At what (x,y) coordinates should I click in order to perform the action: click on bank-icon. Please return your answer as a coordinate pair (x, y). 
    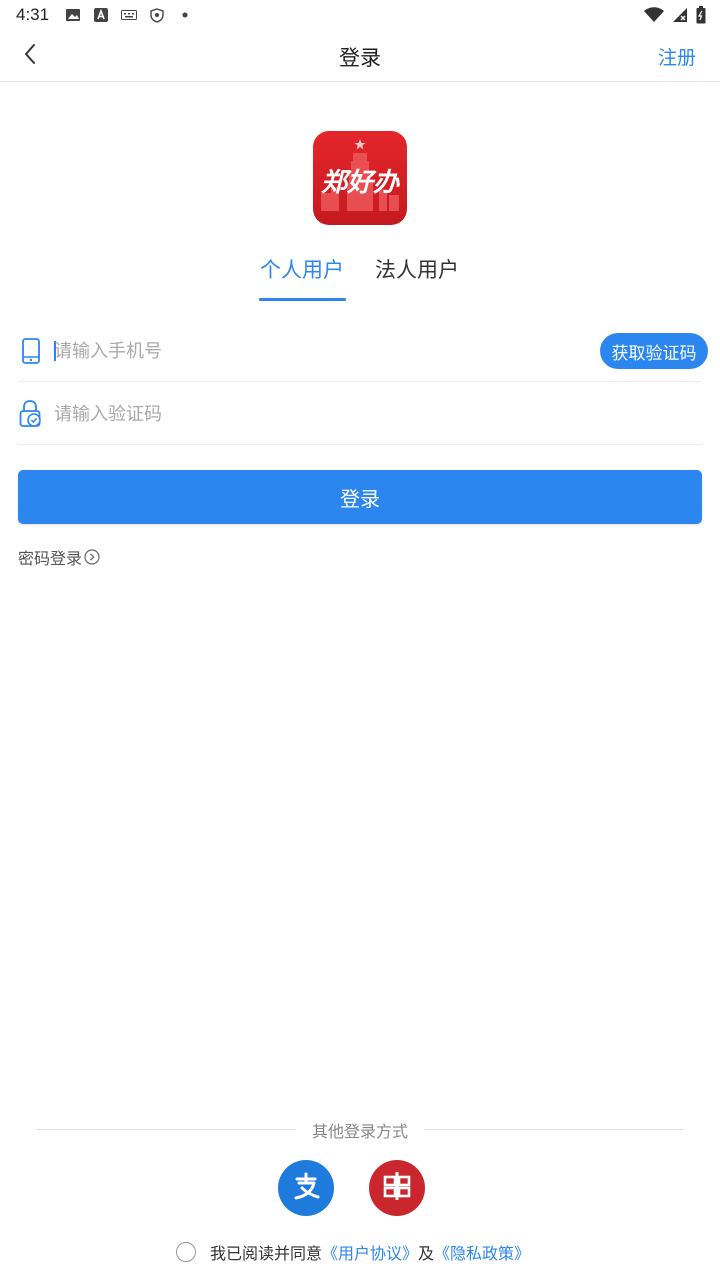
    Looking at the image, I should click on (397, 1188).